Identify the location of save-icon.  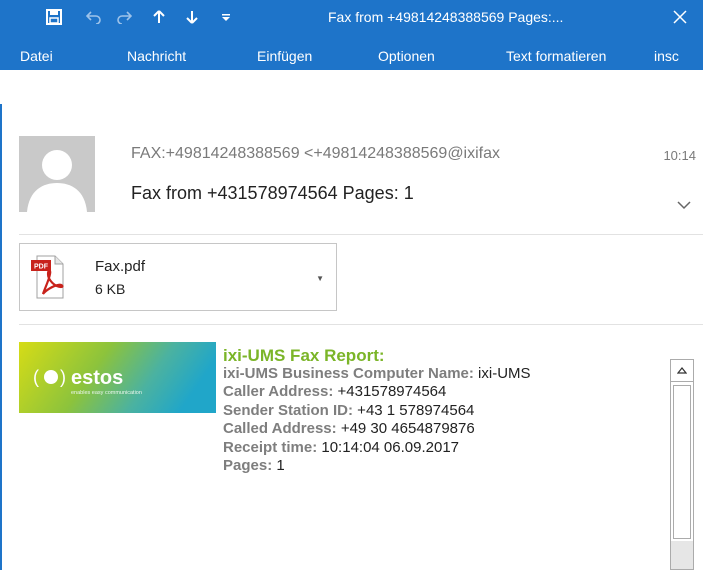
(54, 17).